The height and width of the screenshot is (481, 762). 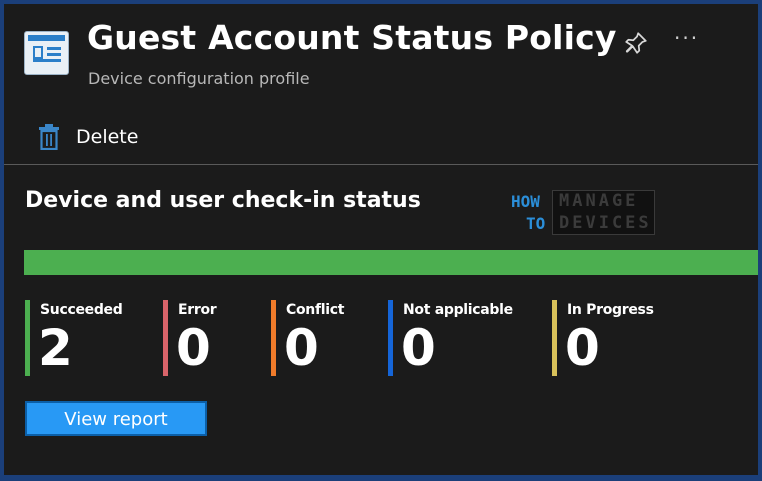 I want to click on stat-accent-conflict, so click(x=273, y=338).